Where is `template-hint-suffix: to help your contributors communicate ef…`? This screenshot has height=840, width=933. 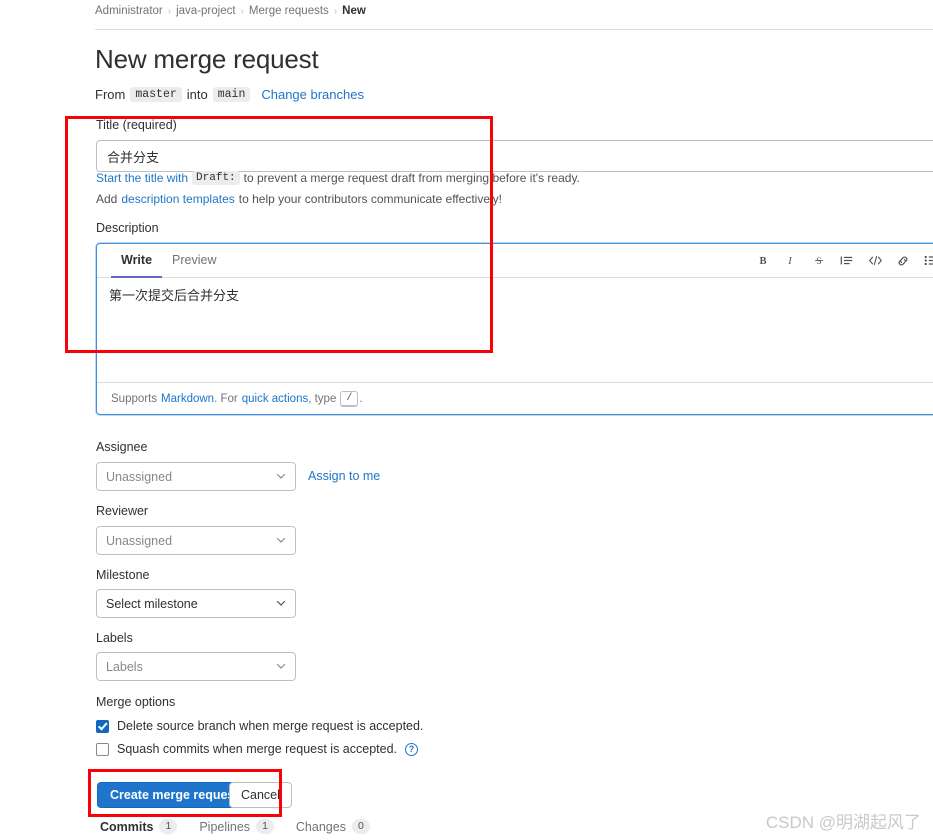
template-hint-suffix: to help your contributors communicate ef… is located at coordinates (370, 199).